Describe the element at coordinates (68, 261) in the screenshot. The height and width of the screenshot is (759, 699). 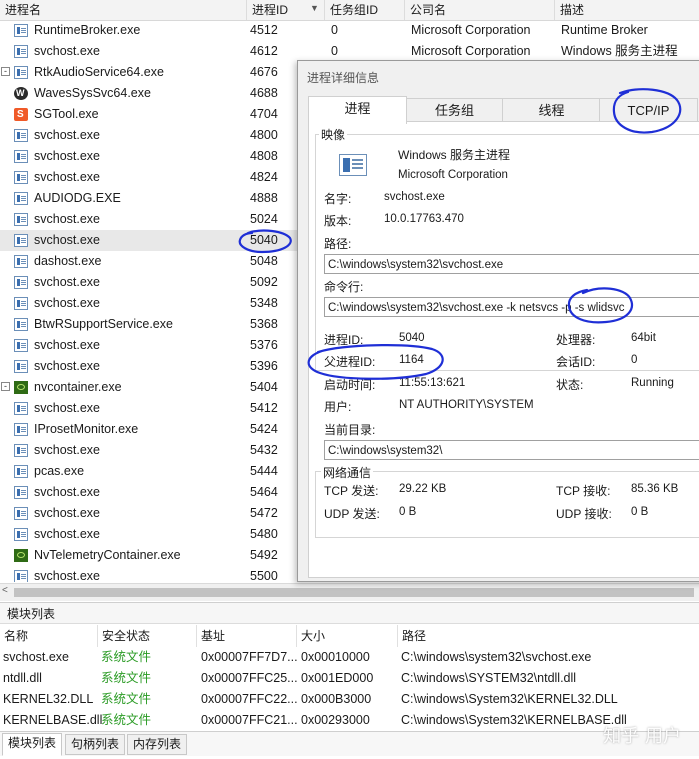
I see `process-name: dashost.exe` at that location.